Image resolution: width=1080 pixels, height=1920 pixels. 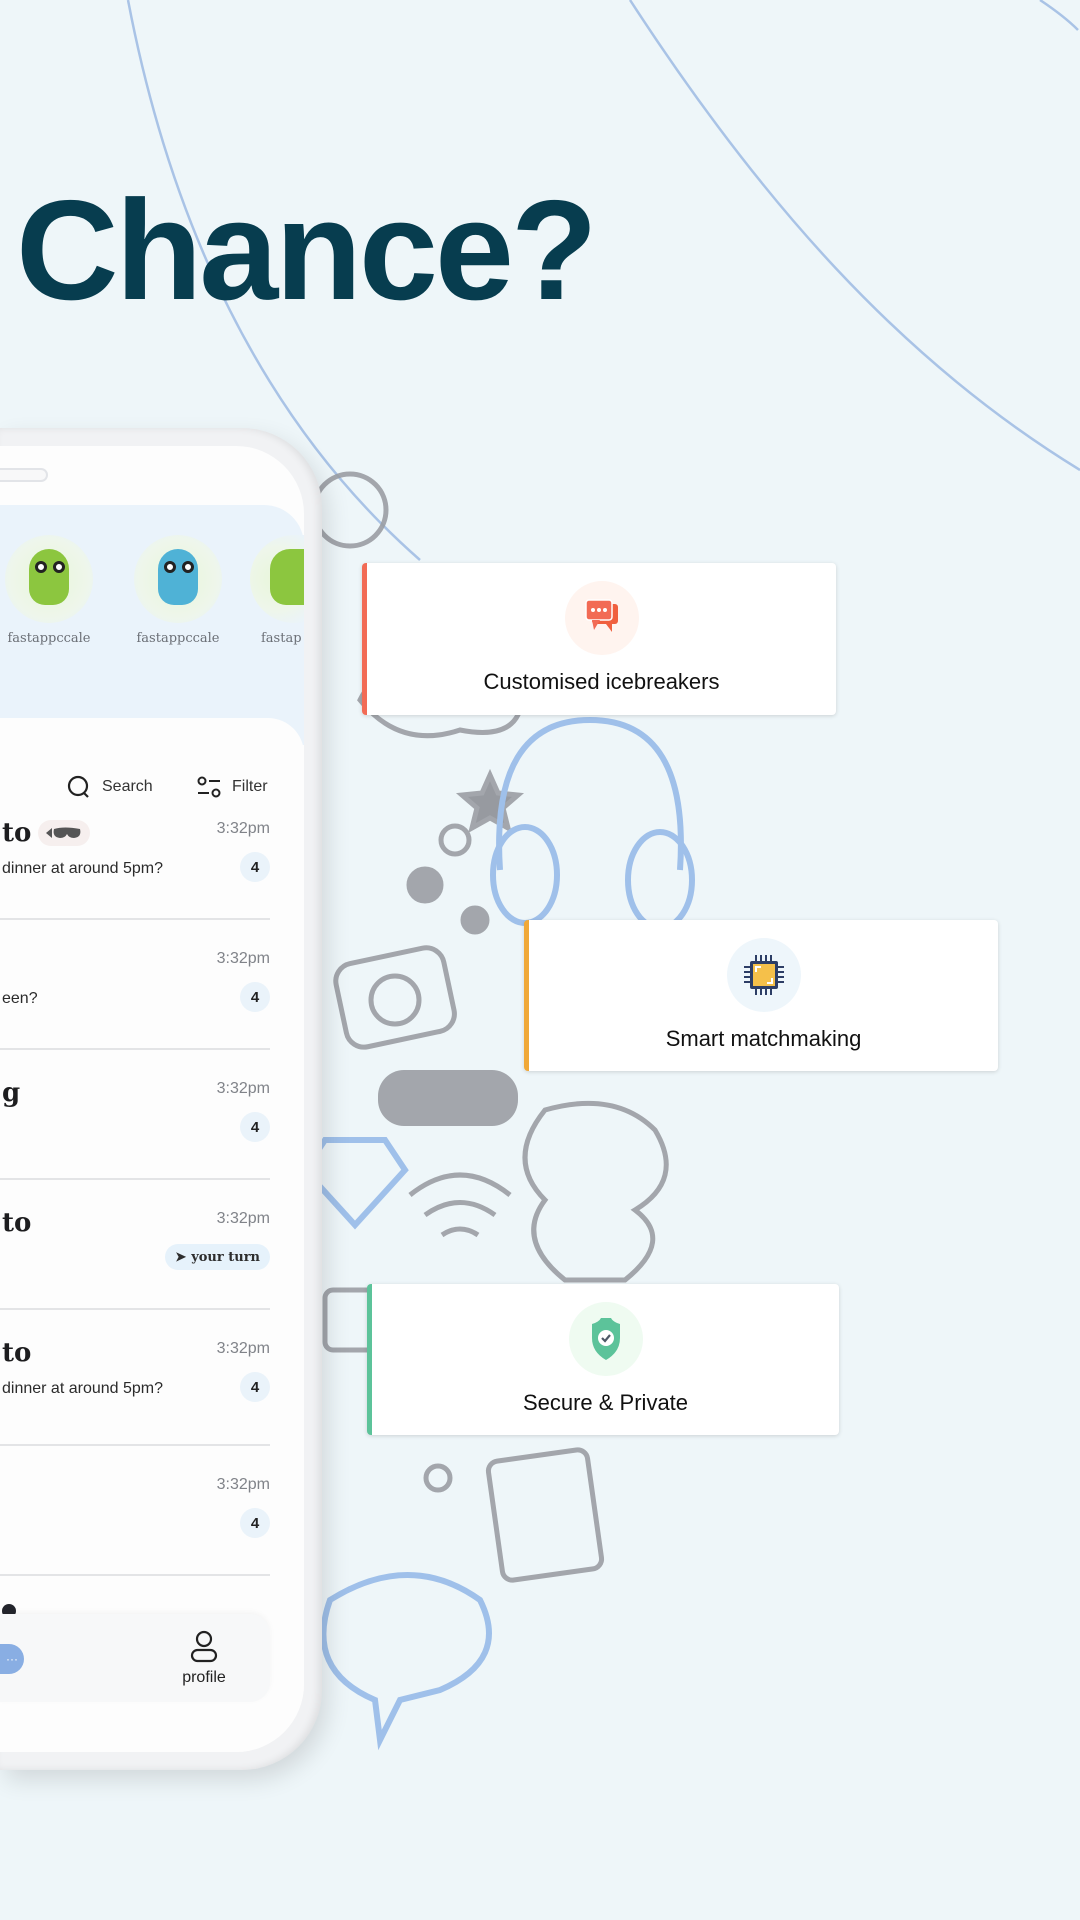 What do you see at coordinates (350, 510) in the screenshot?
I see `doodle-cup` at bounding box center [350, 510].